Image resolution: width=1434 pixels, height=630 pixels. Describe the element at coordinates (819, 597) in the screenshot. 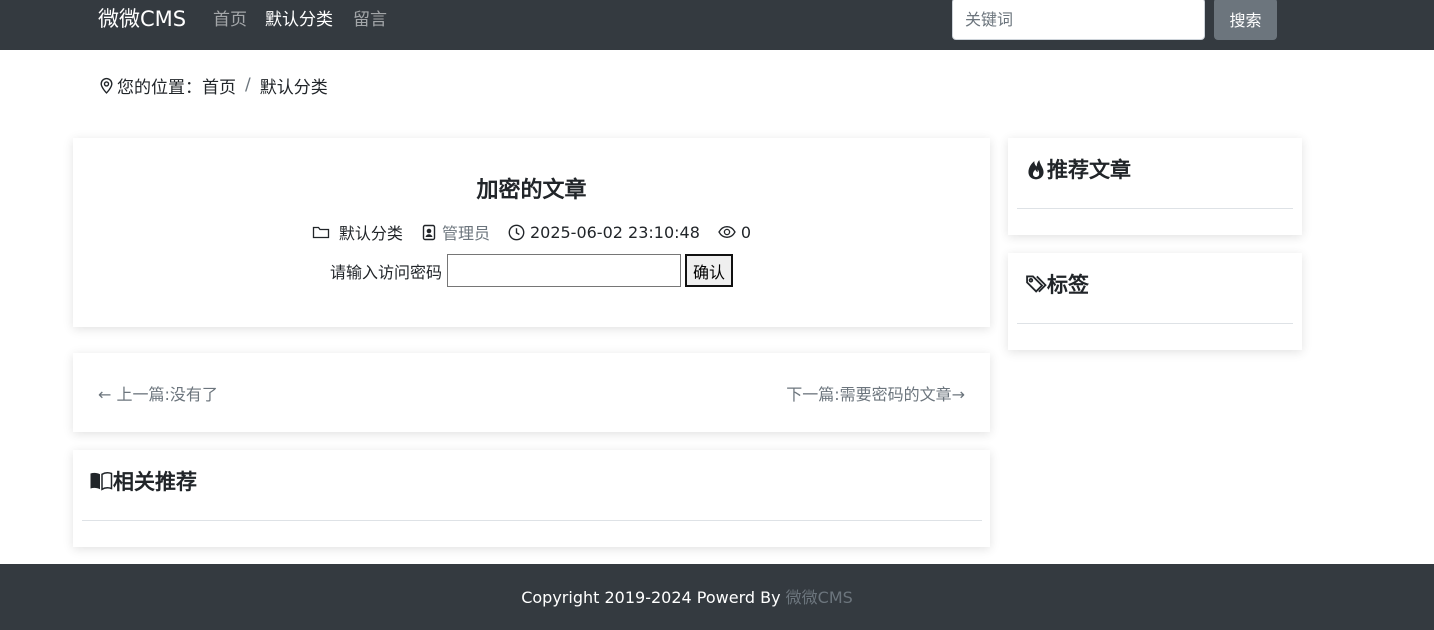

I see `footer-brand-link: 微微CMS` at that location.